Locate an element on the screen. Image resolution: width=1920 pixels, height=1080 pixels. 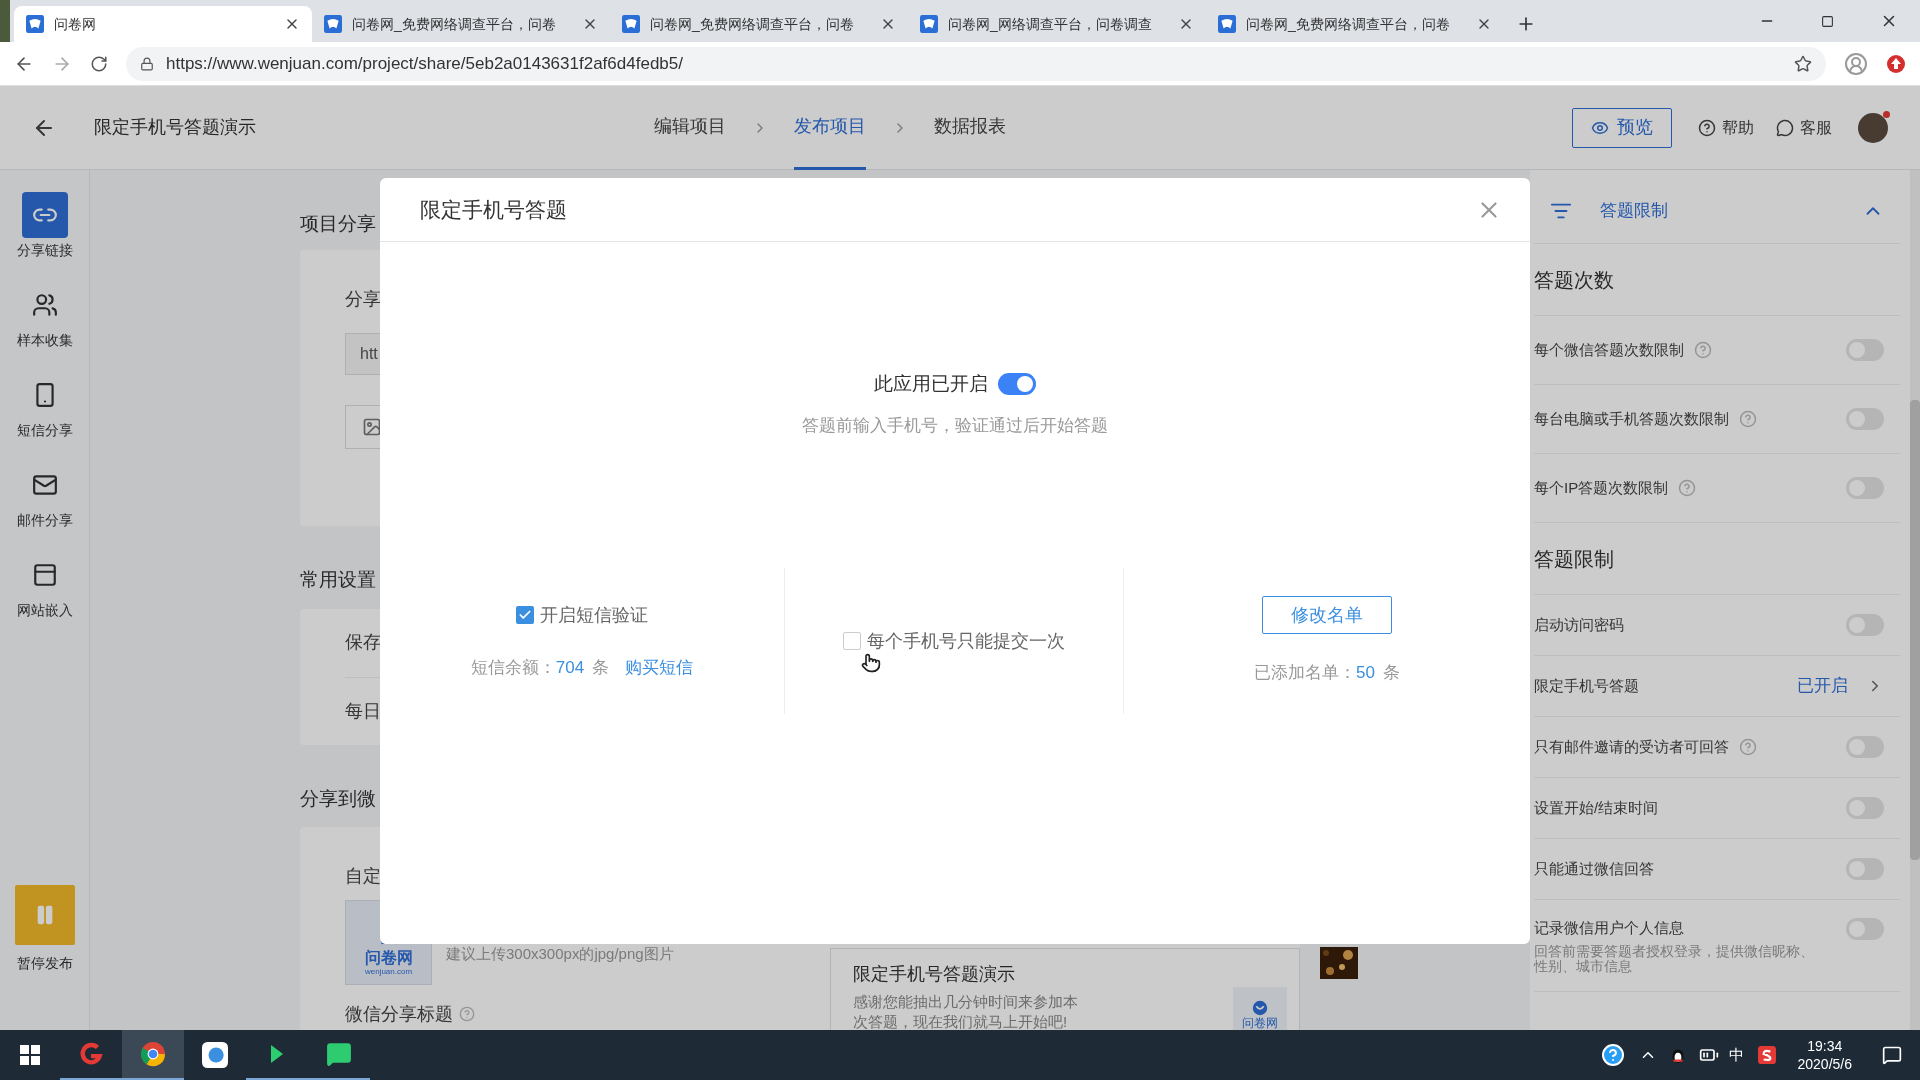
image-icon is located at coordinates (372, 427).